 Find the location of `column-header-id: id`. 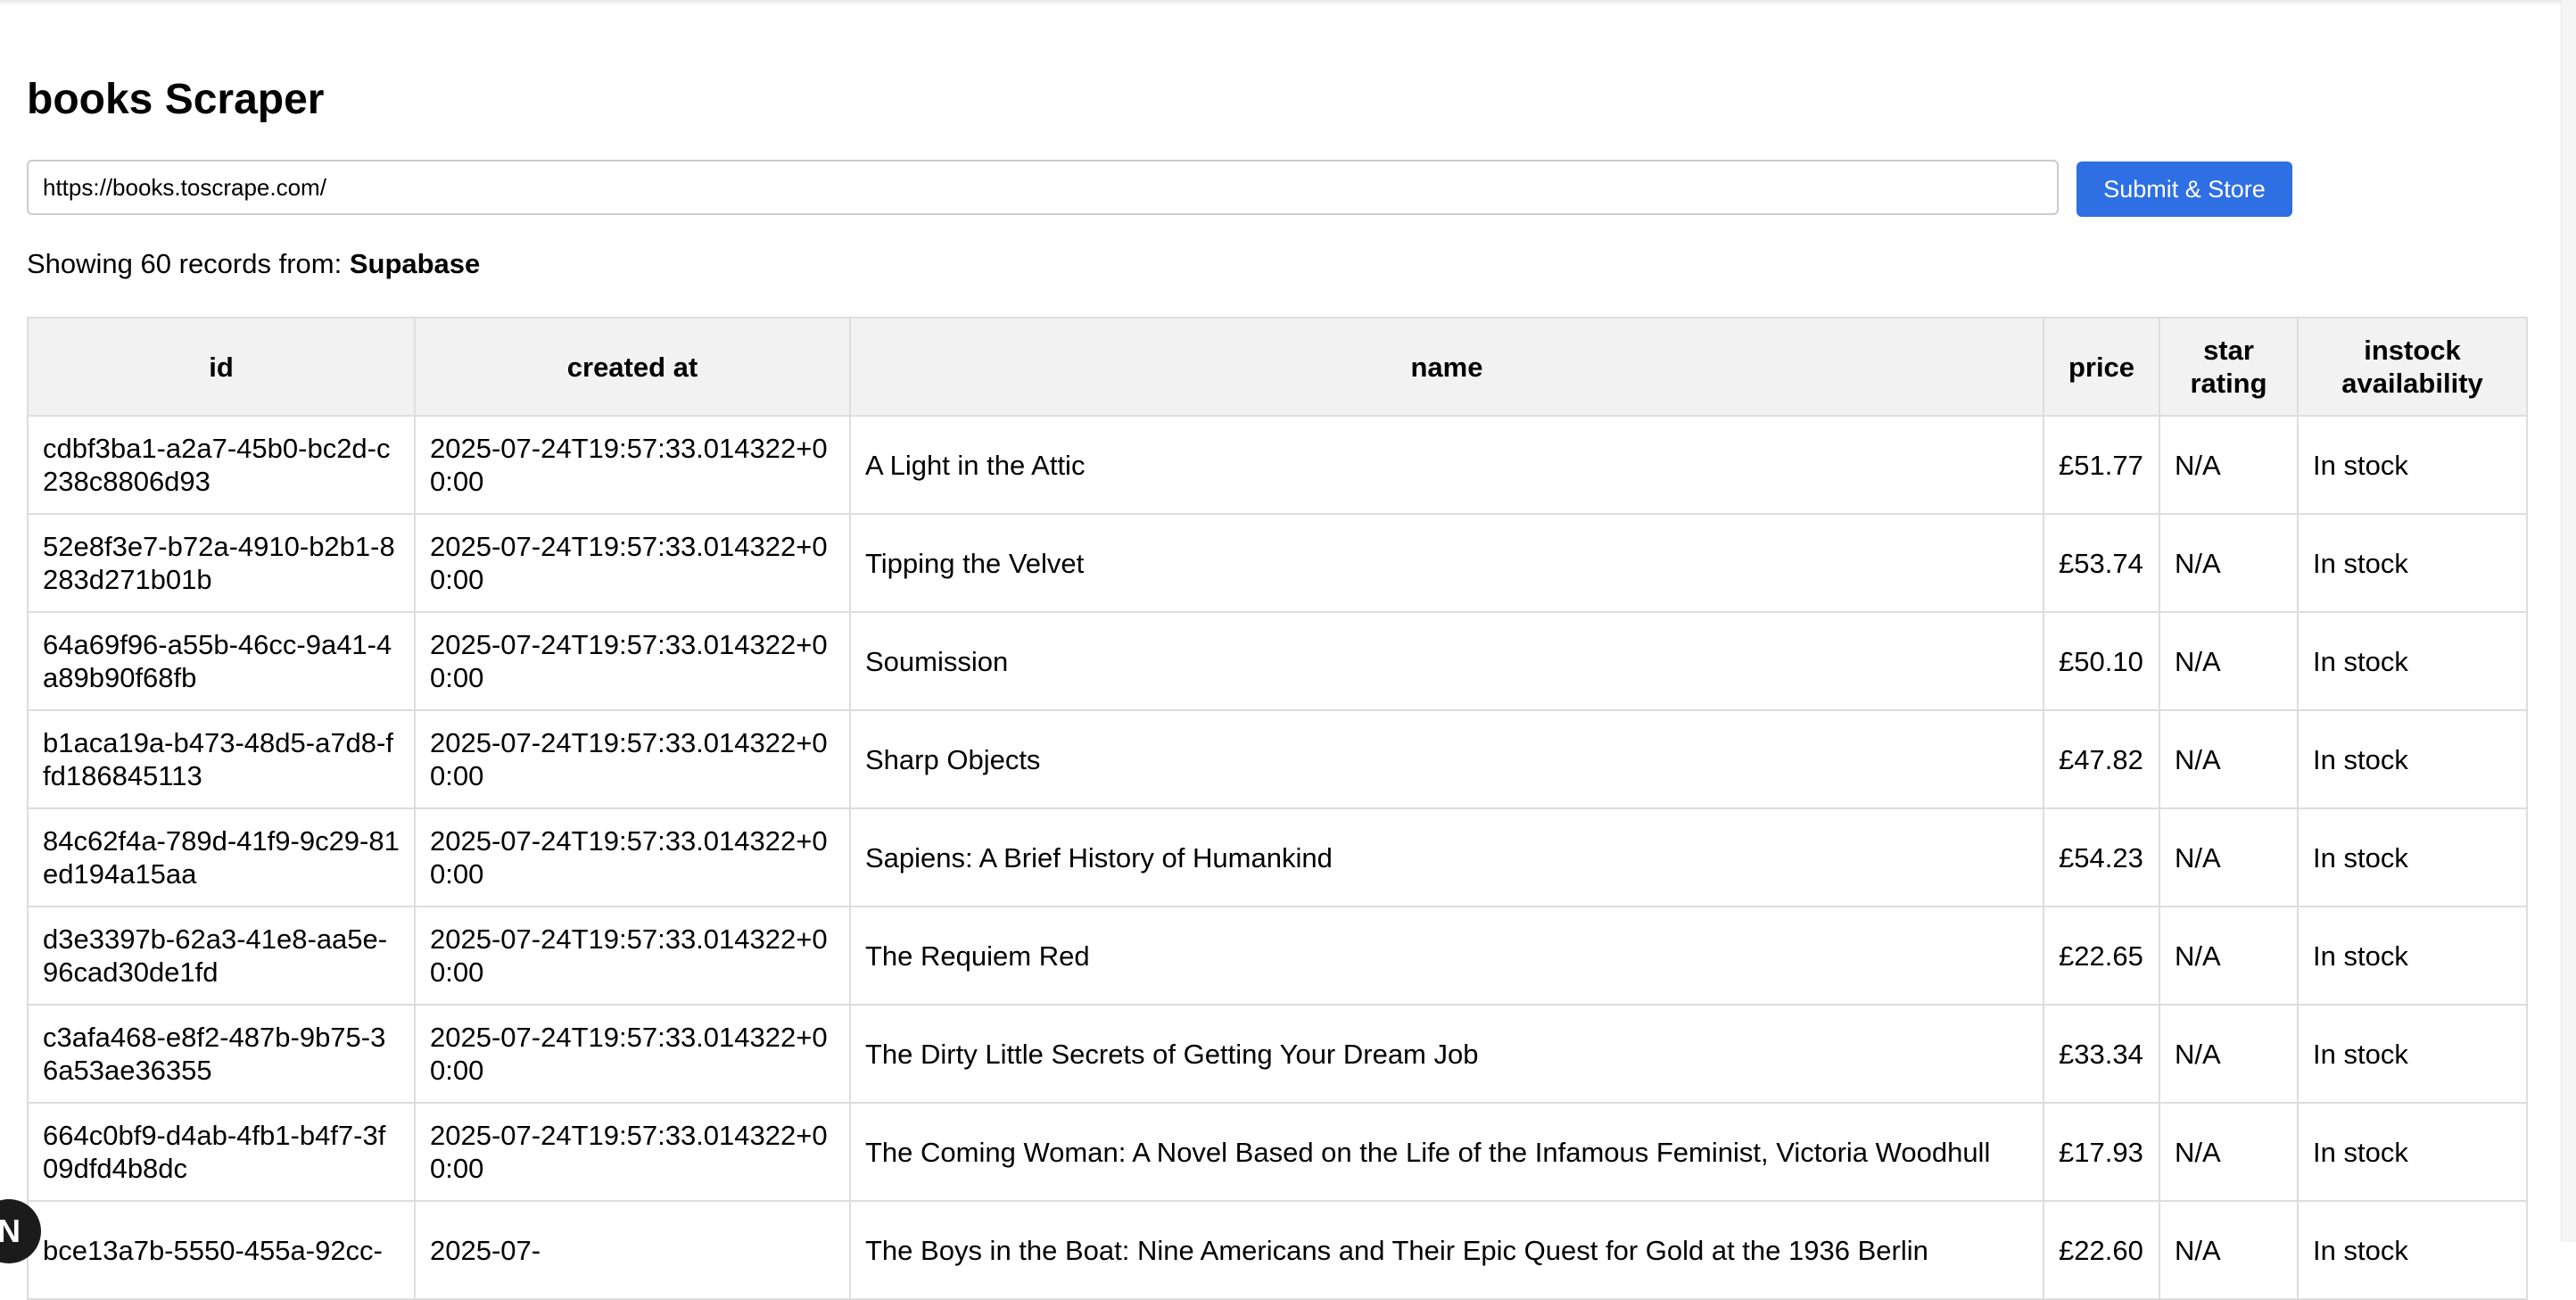

column-header-id: id is located at coordinates (221, 367).